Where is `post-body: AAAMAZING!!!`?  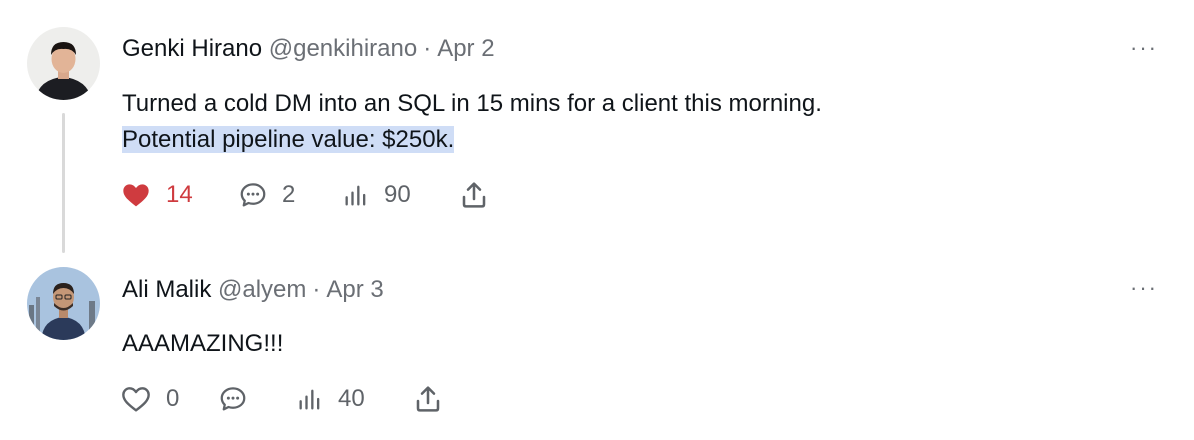
post-body: AAAMAZING!!! is located at coordinates (202, 344).